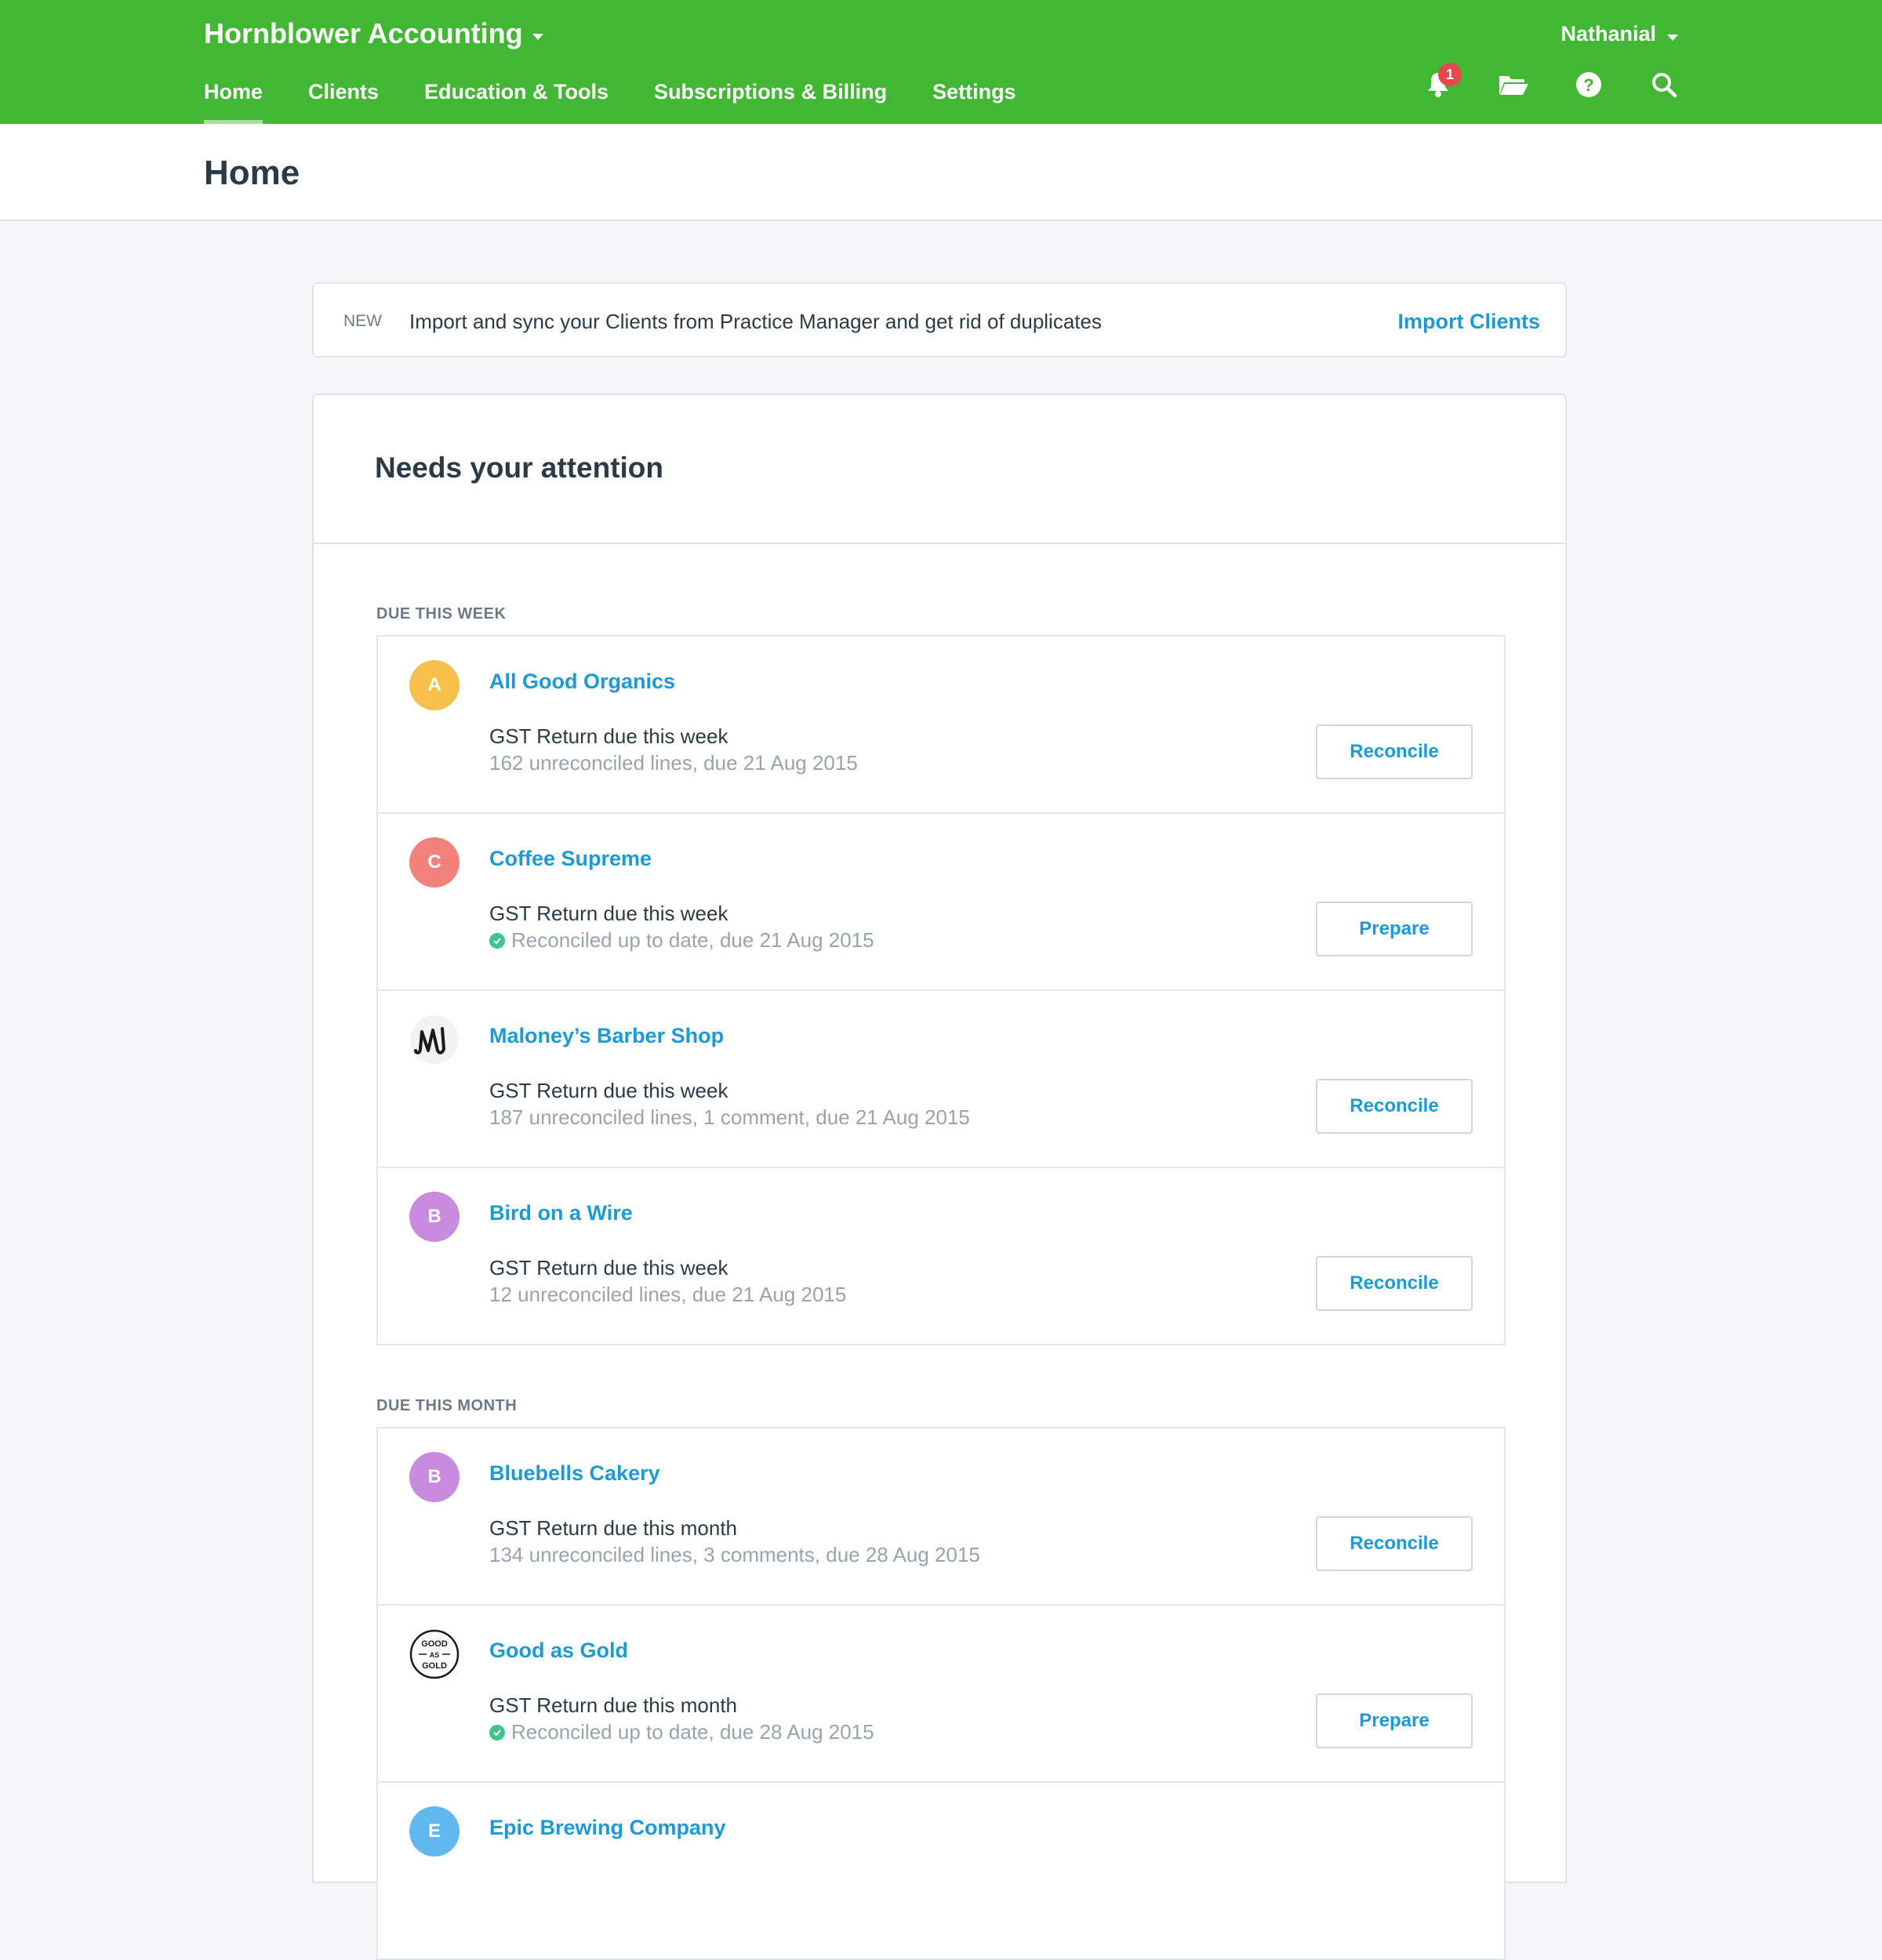  I want to click on organization-switcher: Hornblower Accounting, so click(373, 33).